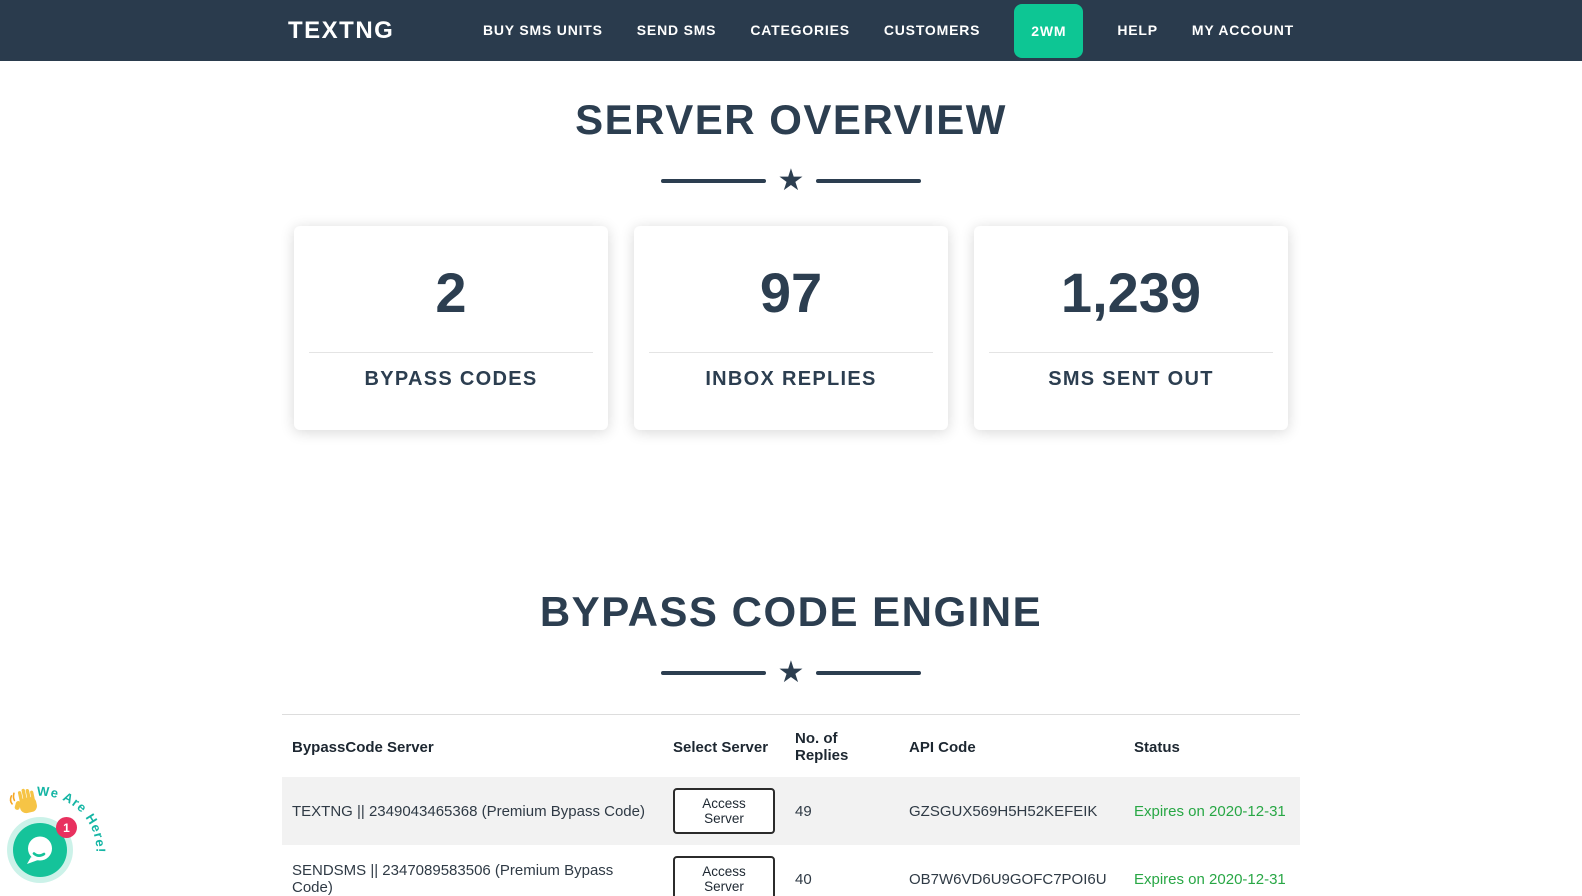 This screenshot has height=896, width=1582. What do you see at coordinates (1008, 879) in the screenshot?
I see `api-code: OB7W6VD6U9GOFC7POI6U` at bounding box center [1008, 879].